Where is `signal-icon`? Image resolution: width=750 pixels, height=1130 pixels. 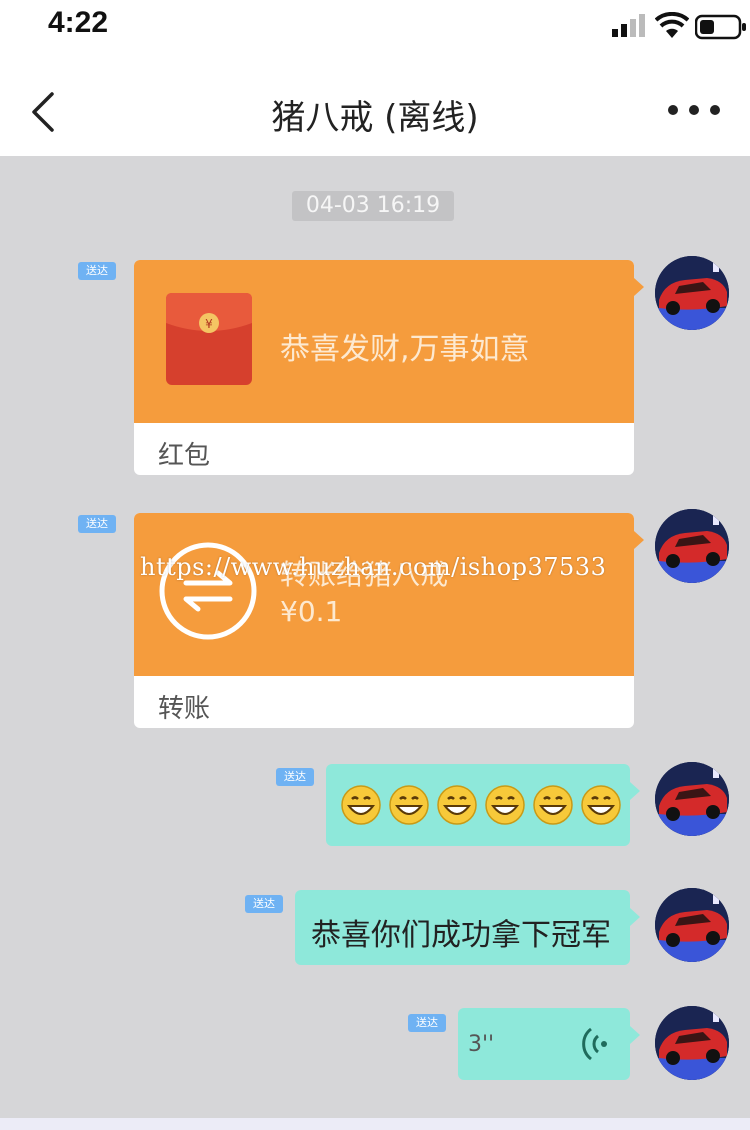 signal-icon is located at coordinates (628, 25).